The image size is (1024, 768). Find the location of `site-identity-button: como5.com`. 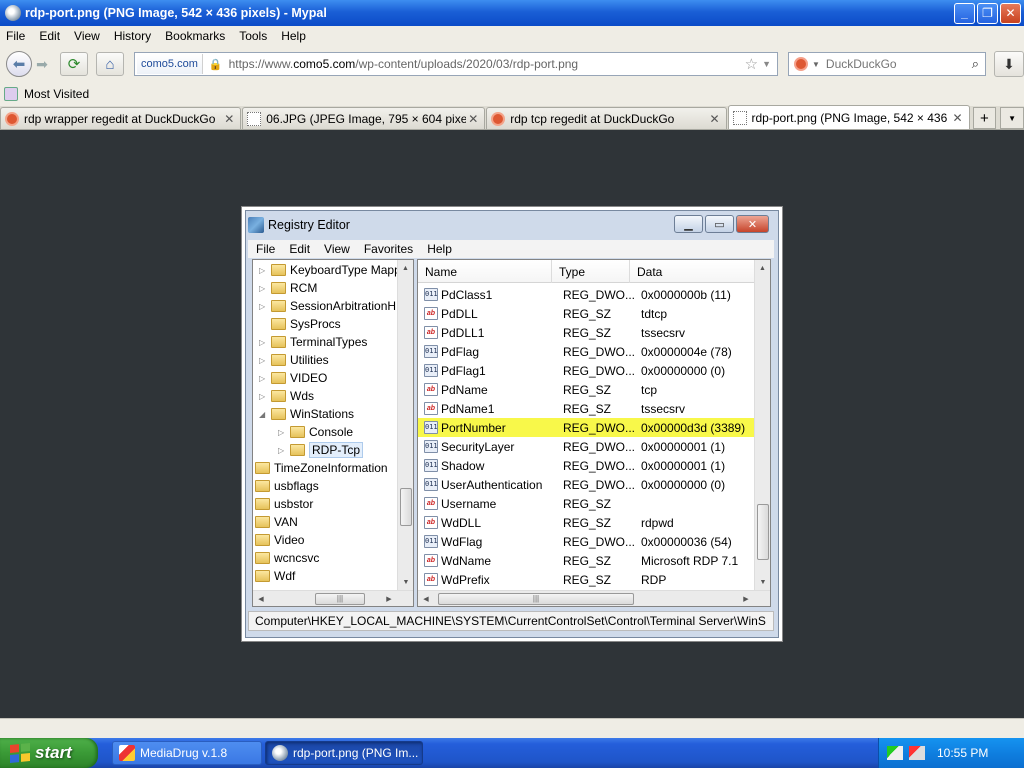

site-identity-button: como5.com is located at coordinates (170, 64).